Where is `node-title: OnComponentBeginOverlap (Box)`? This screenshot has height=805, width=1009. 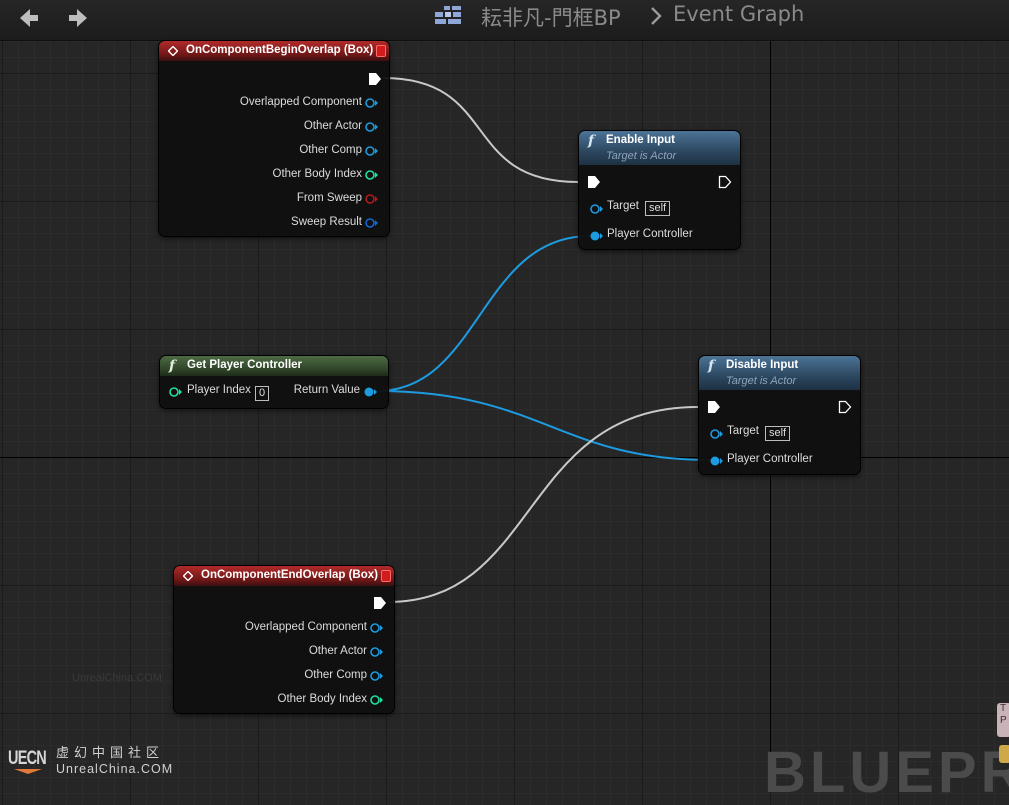 node-title: OnComponentBeginOverlap (Box) is located at coordinates (280, 50).